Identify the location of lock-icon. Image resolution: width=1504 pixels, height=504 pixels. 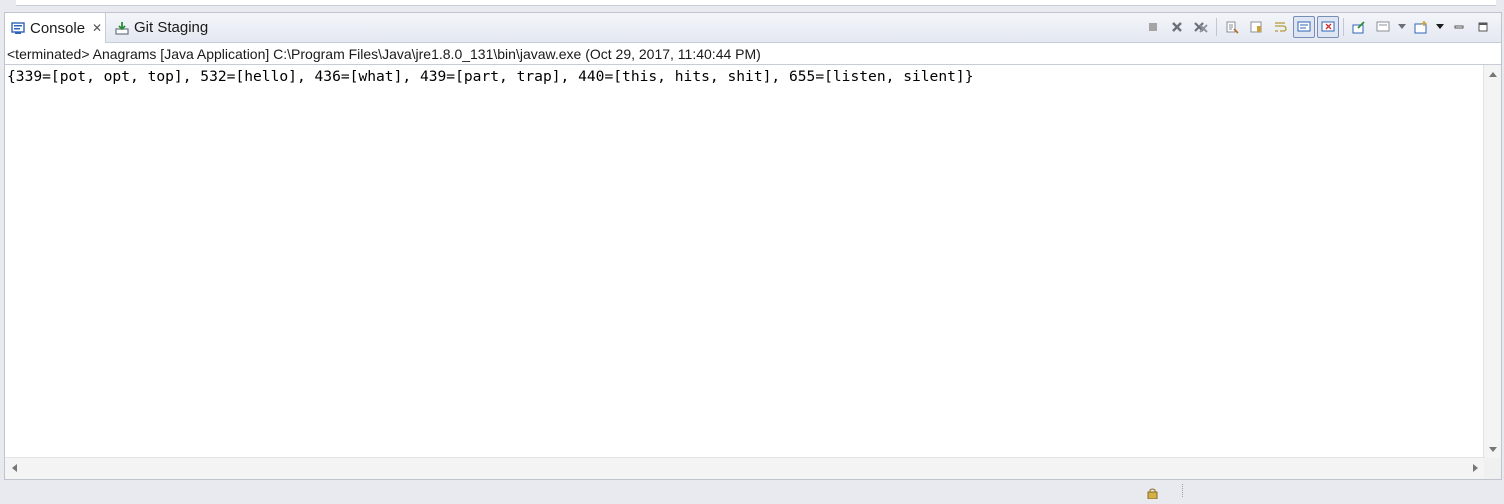
(1152, 493).